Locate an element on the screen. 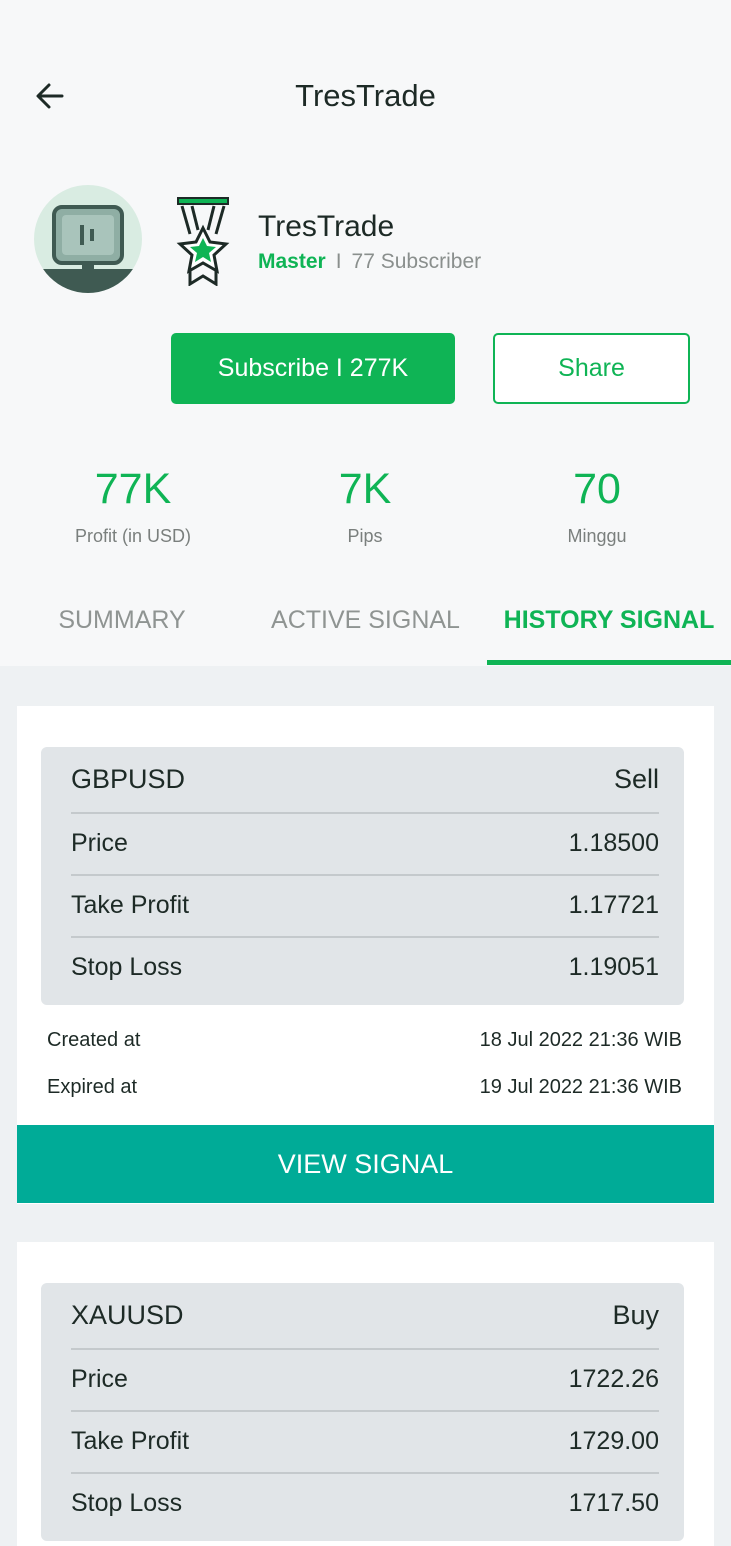 The height and width of the screenshot is (1546, 731). signal-direction: Sell is located at coordinates (636, 779).